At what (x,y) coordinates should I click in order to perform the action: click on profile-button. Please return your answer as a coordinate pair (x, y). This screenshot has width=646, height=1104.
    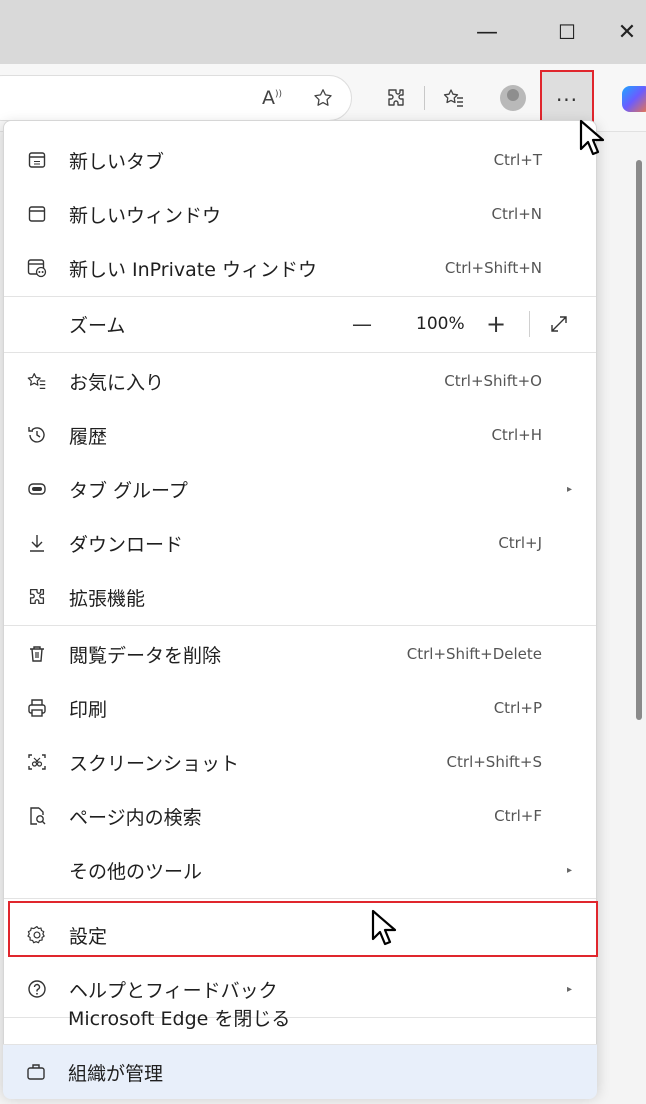
    Looking at the image, I should click on (513, 98).